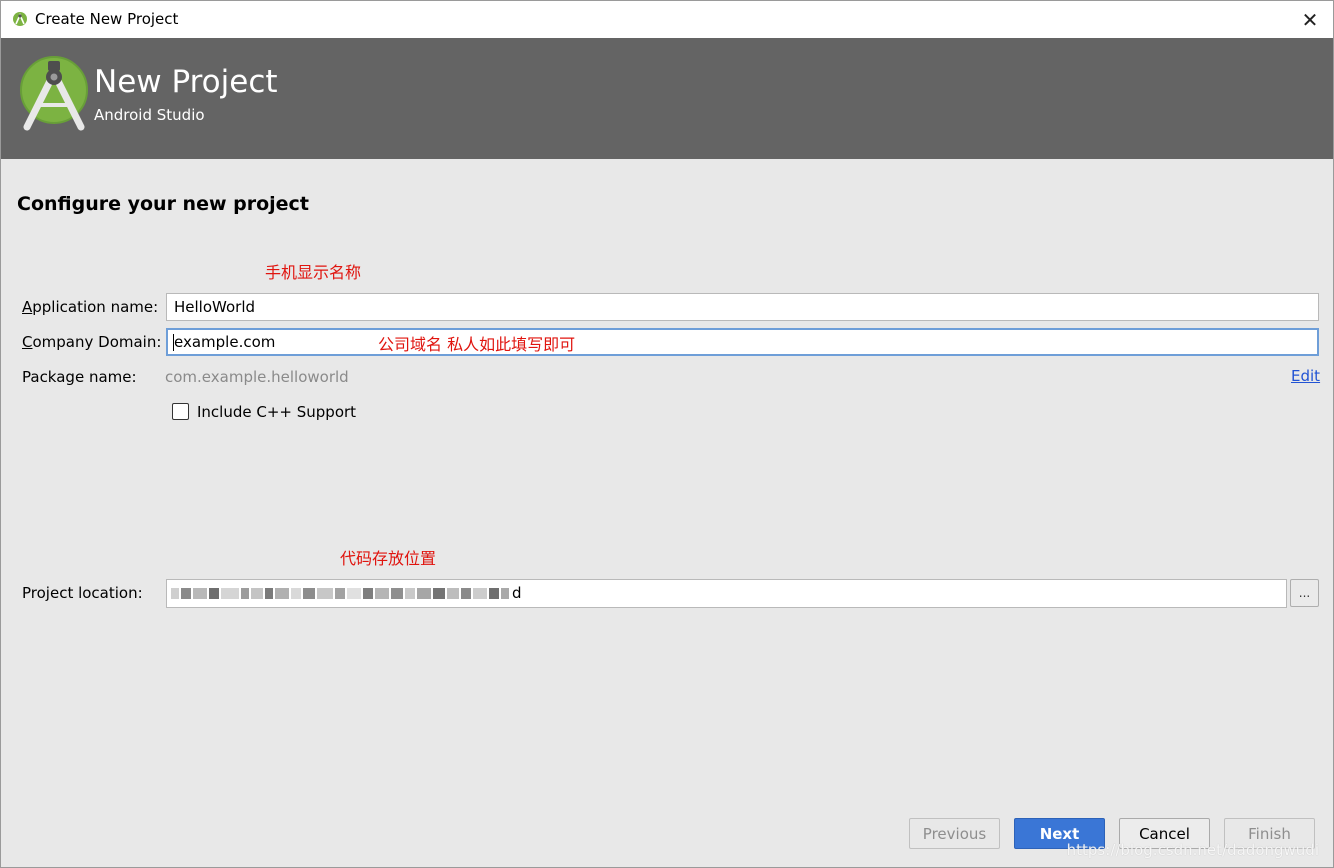  Describe the element at coordinates (742, 307) in the screenshot. I see `app-name-input: HelloWorld` at that location.